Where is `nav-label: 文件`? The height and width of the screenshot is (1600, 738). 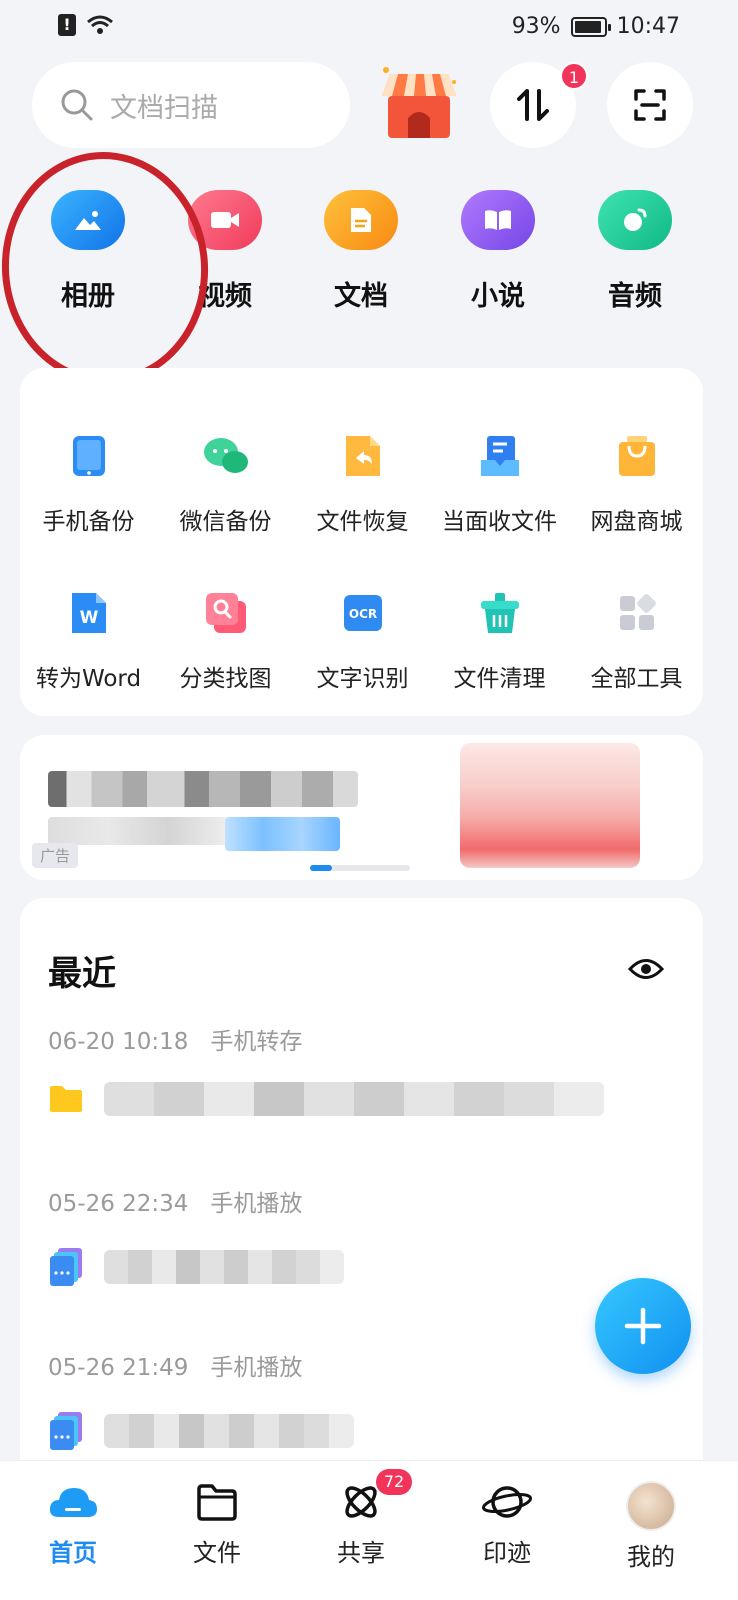 nav-label: 文件 is located at coordinates (217, 1553).